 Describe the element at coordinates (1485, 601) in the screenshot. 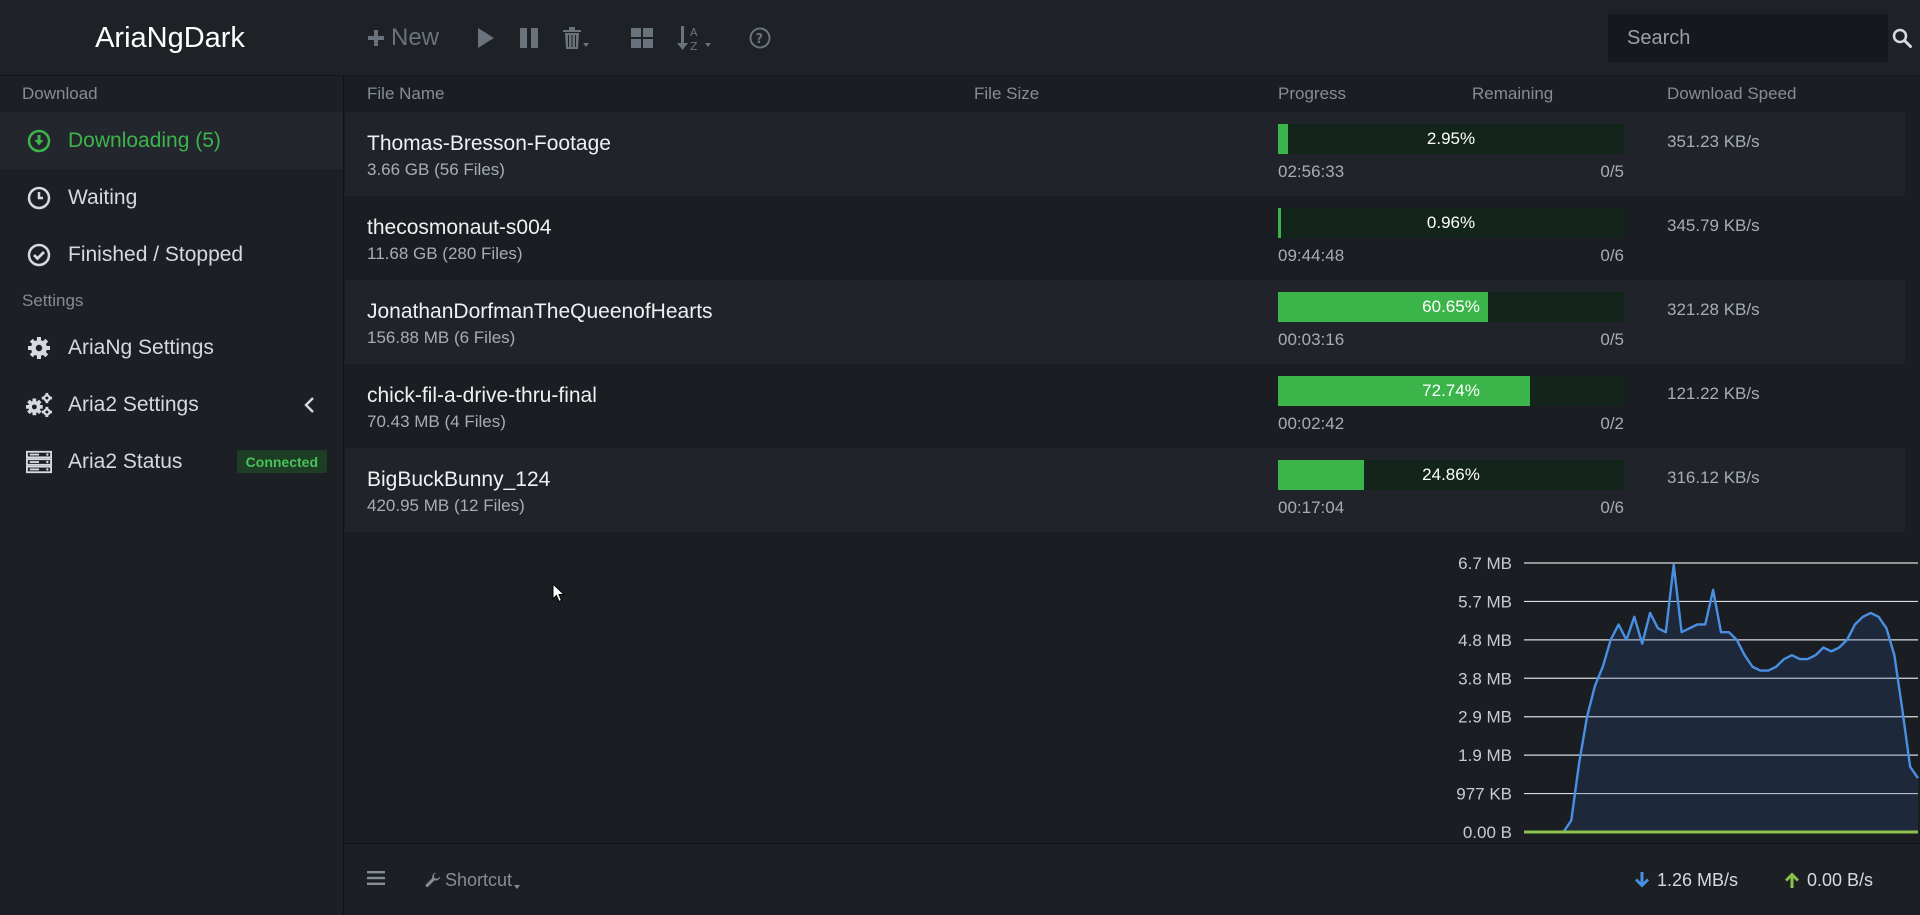

I see `y-tick-label: 5.7 MB` at that location.